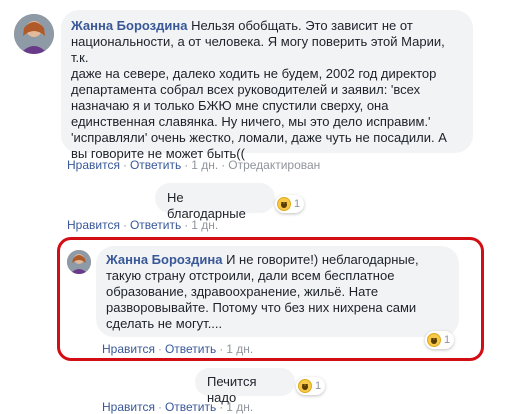  Describe the element at coordinates (322, 259) in the screenshot. I see `comment-text-line: И не говорите!) неблагодарные,` at that location.